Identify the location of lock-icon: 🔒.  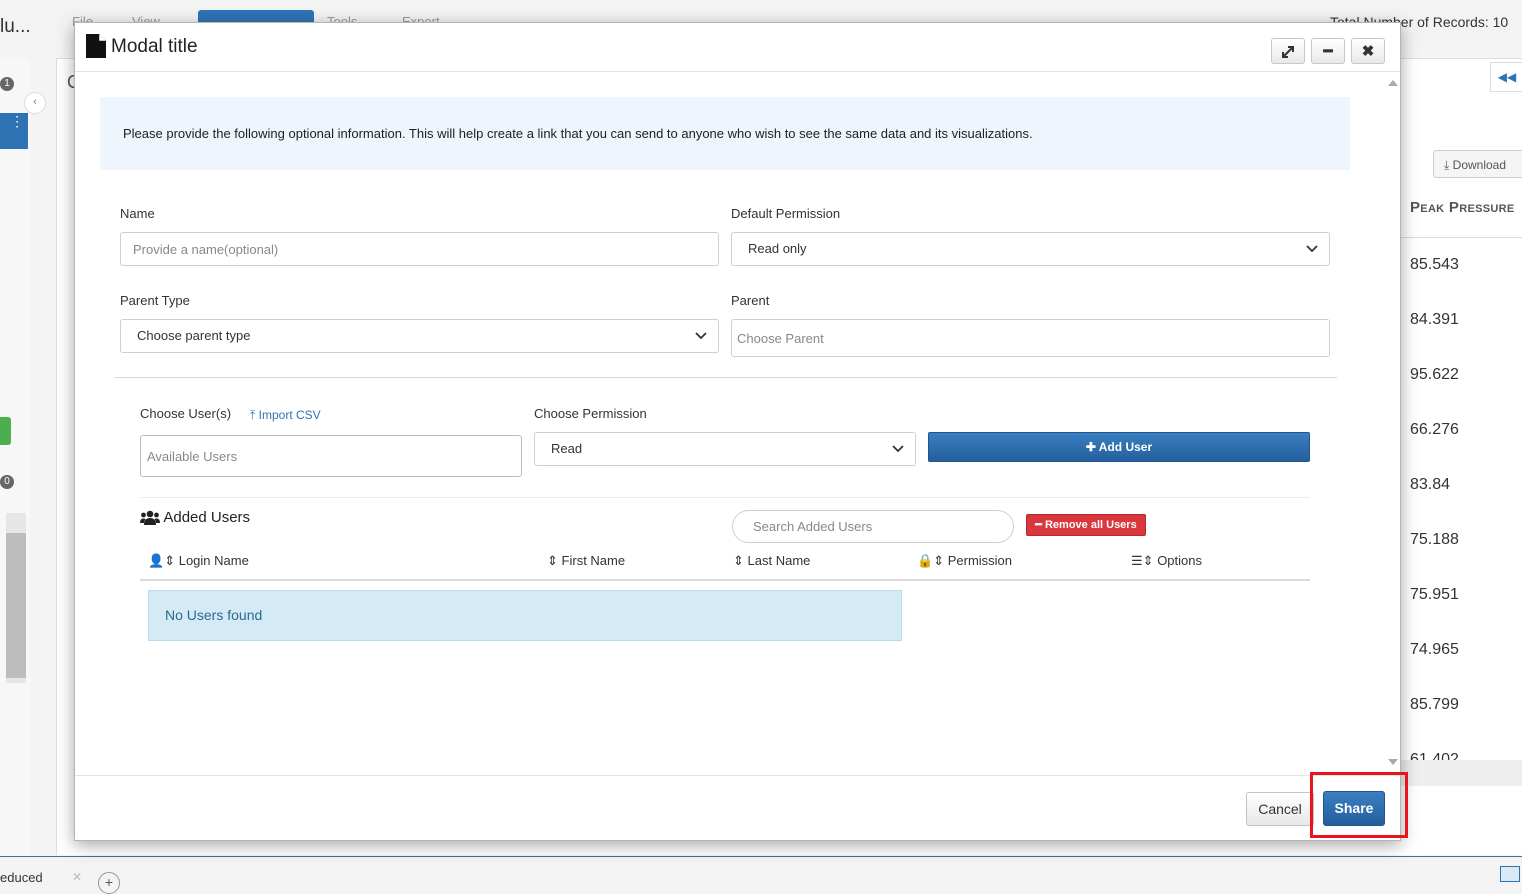
(925, 560).